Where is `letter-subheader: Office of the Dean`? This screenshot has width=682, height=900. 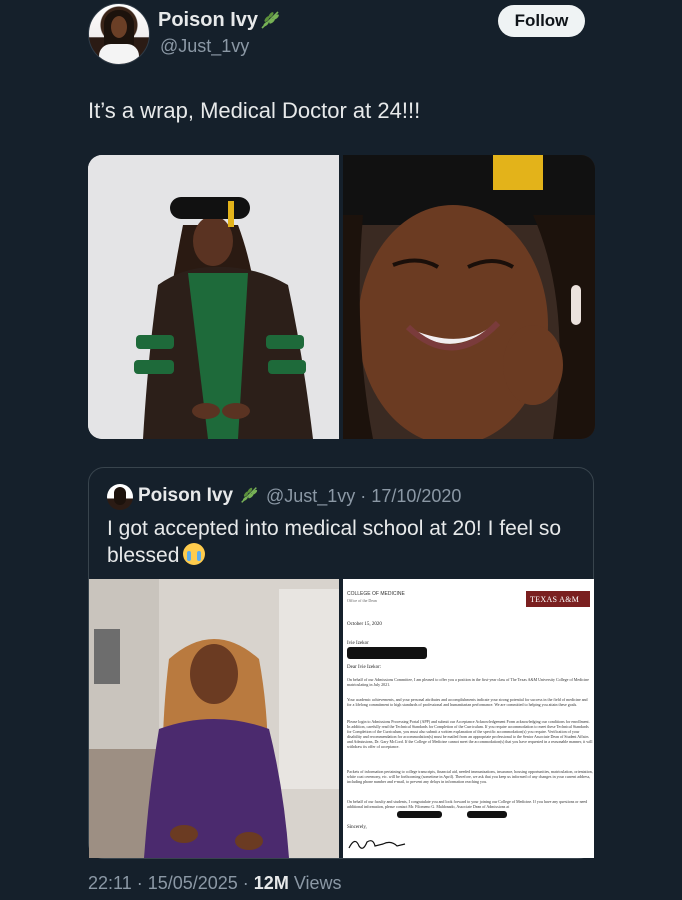 letter-subheader: Office of the Dean is located at coordinates (362, 600).